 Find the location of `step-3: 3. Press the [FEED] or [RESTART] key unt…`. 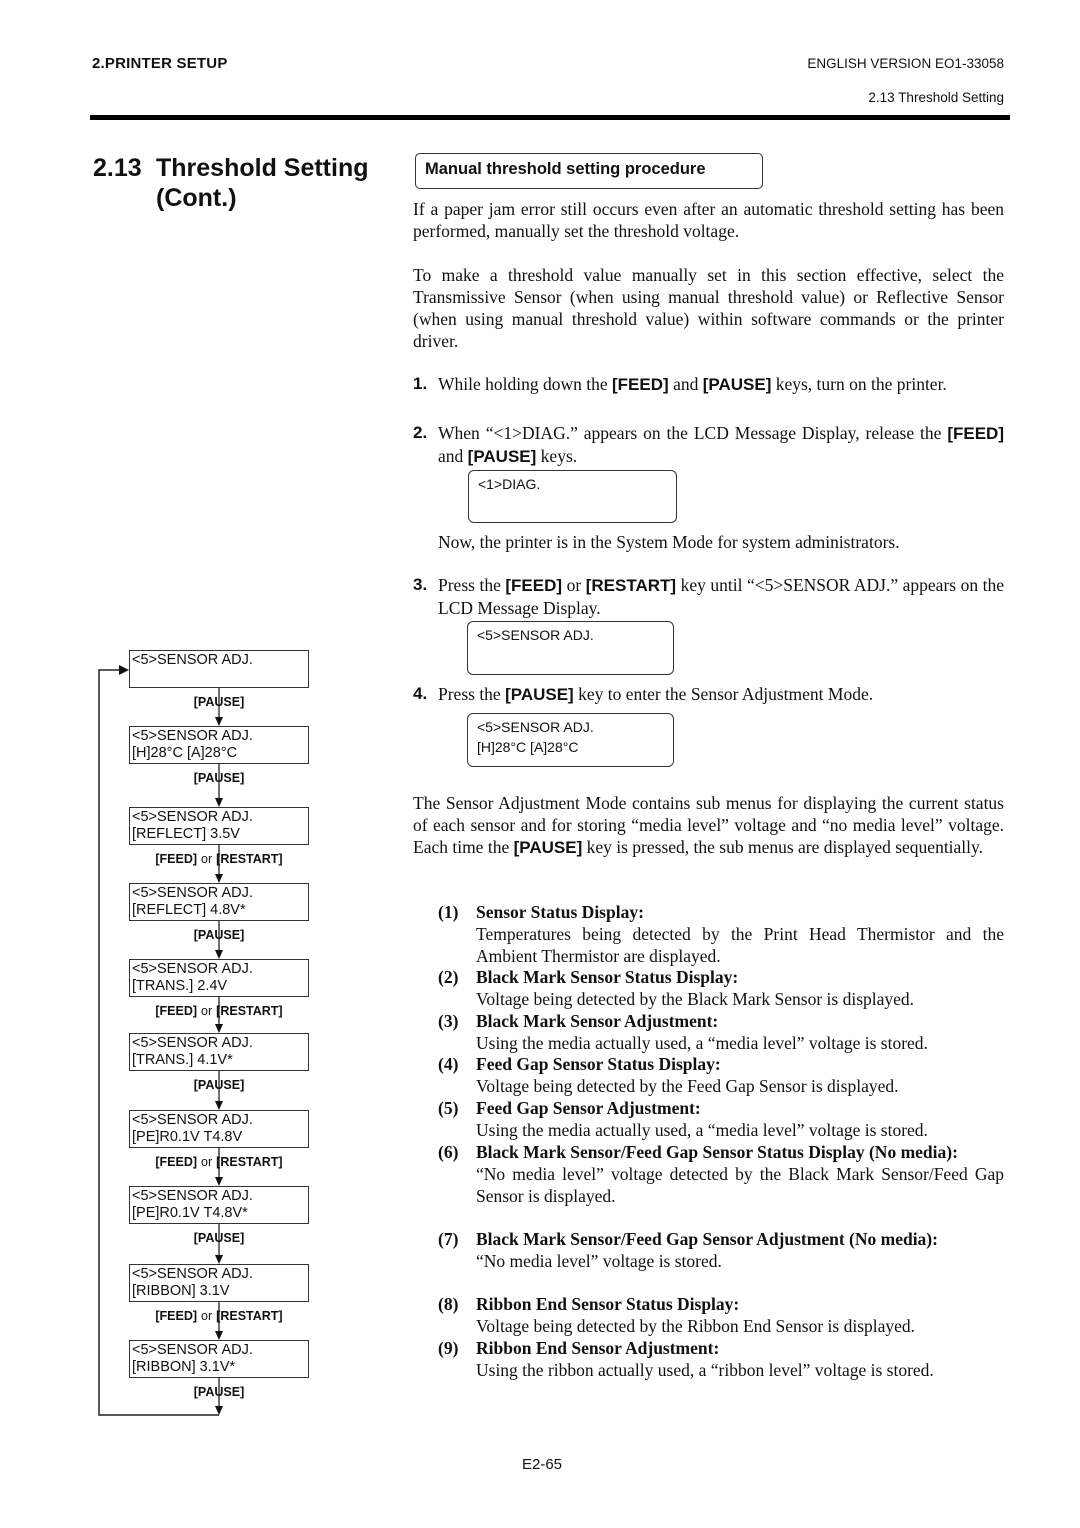

step-3: 3. Press the [FEED] or [RESTART] key unt… is located at coordinates (709, 596).